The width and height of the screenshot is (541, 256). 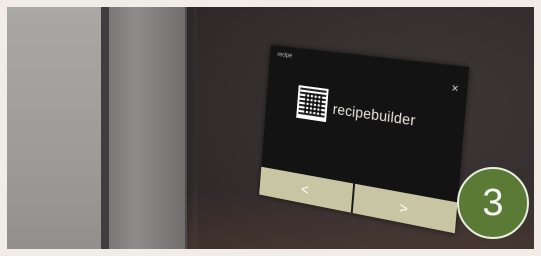 I want to click on chevron-right-icon: >, so click(x=403, y=208).